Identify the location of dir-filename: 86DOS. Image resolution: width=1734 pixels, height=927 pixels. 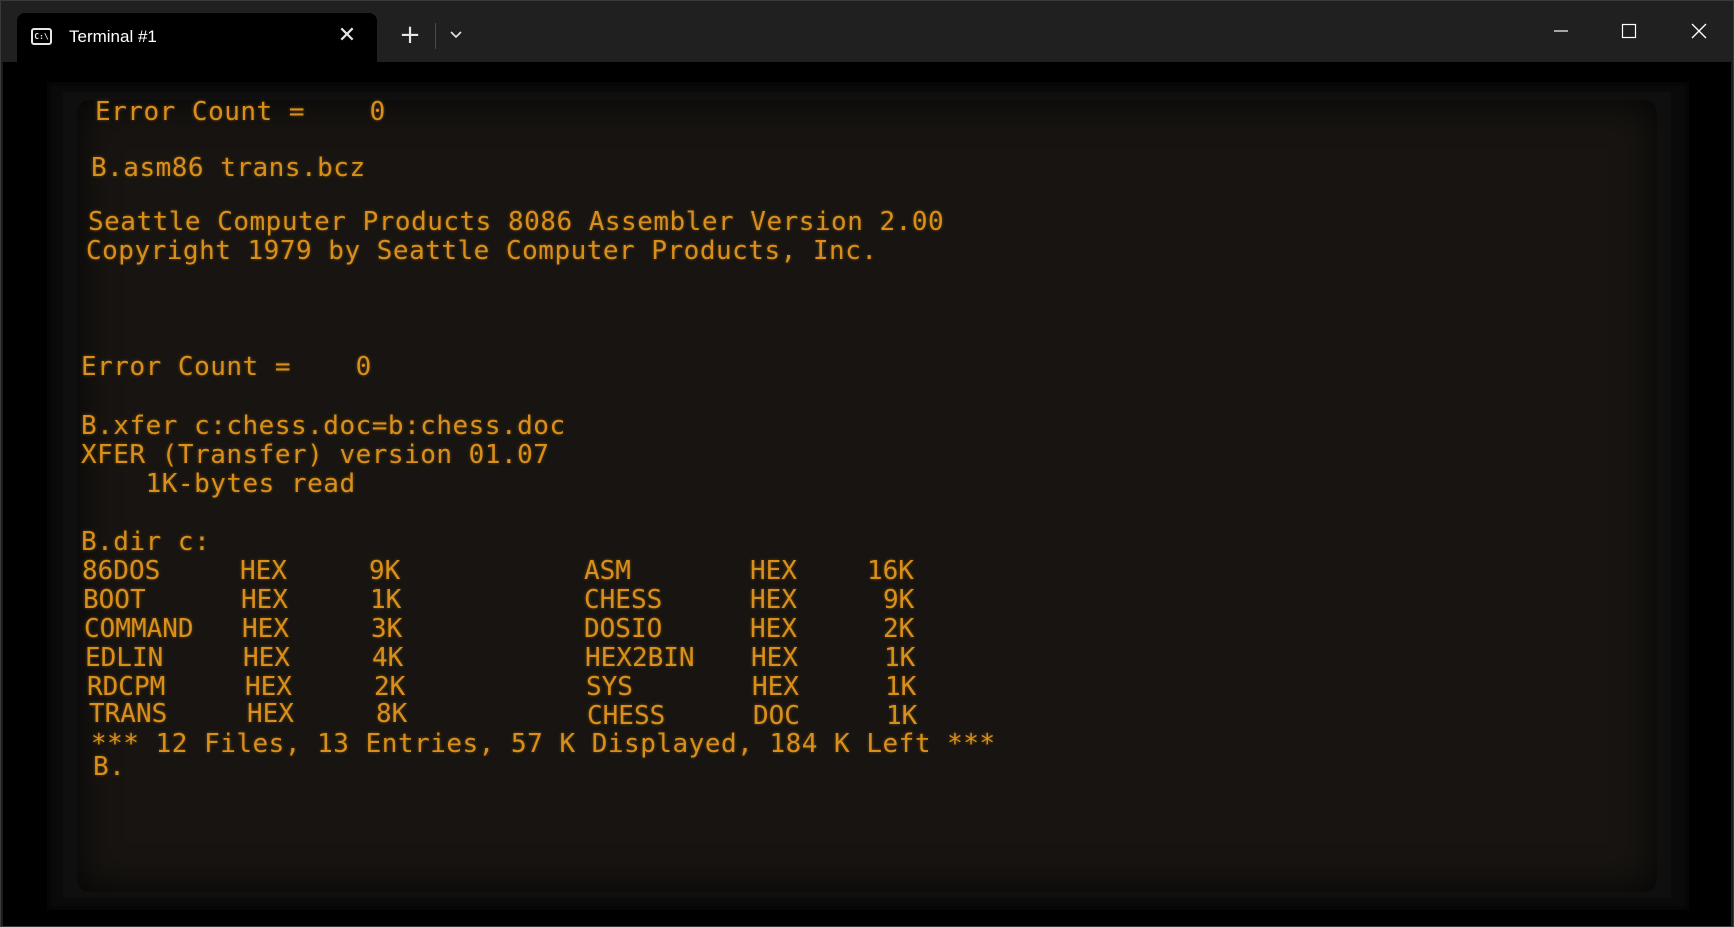
(121, 571).